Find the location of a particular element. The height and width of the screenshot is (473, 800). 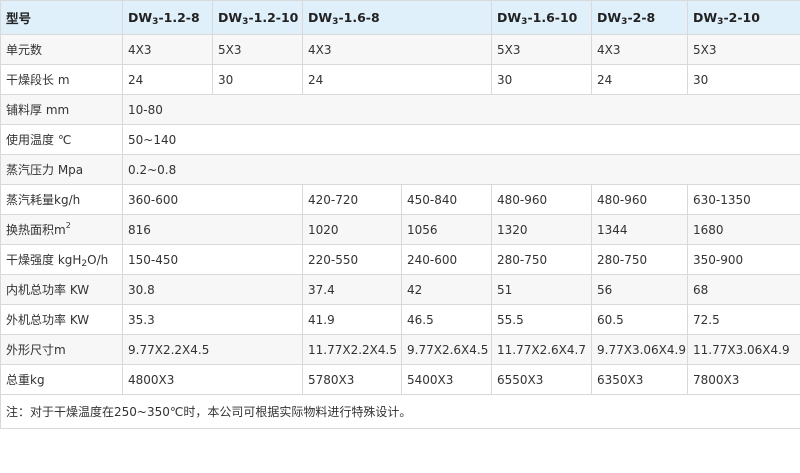

cell: 9.77X2.2X4.5 is located at coordinates (212, 349).